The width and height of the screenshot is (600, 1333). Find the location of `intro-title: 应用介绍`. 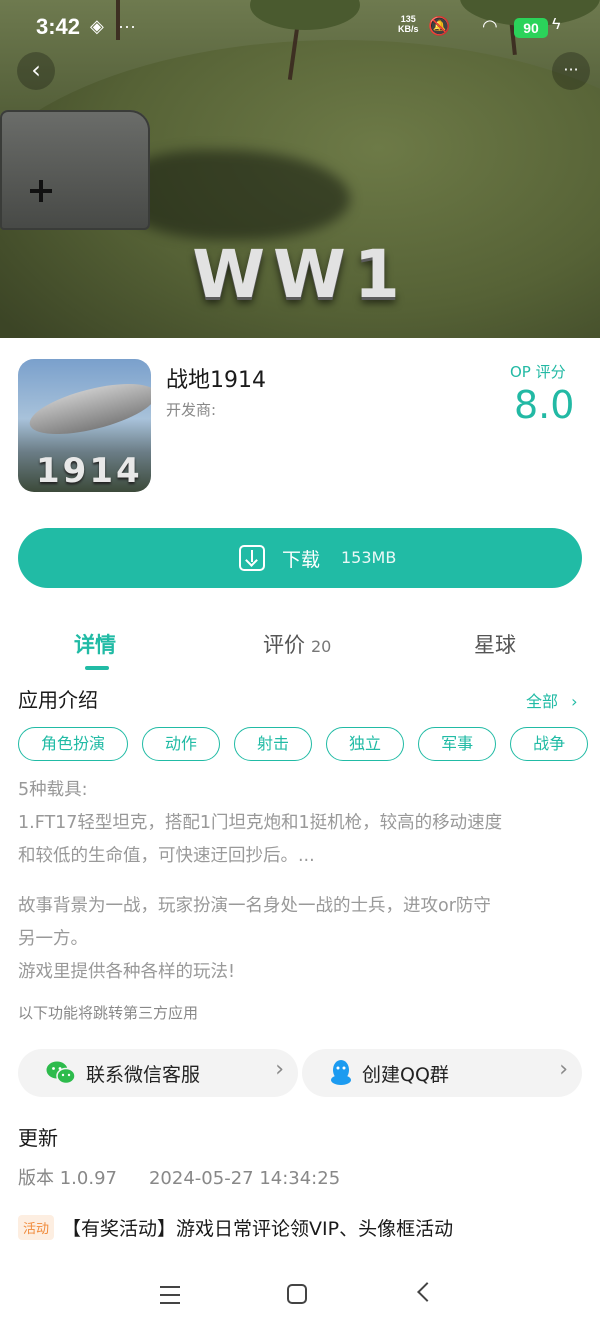

intro-title: 应用介绍 is located at coordinates (58, 700).